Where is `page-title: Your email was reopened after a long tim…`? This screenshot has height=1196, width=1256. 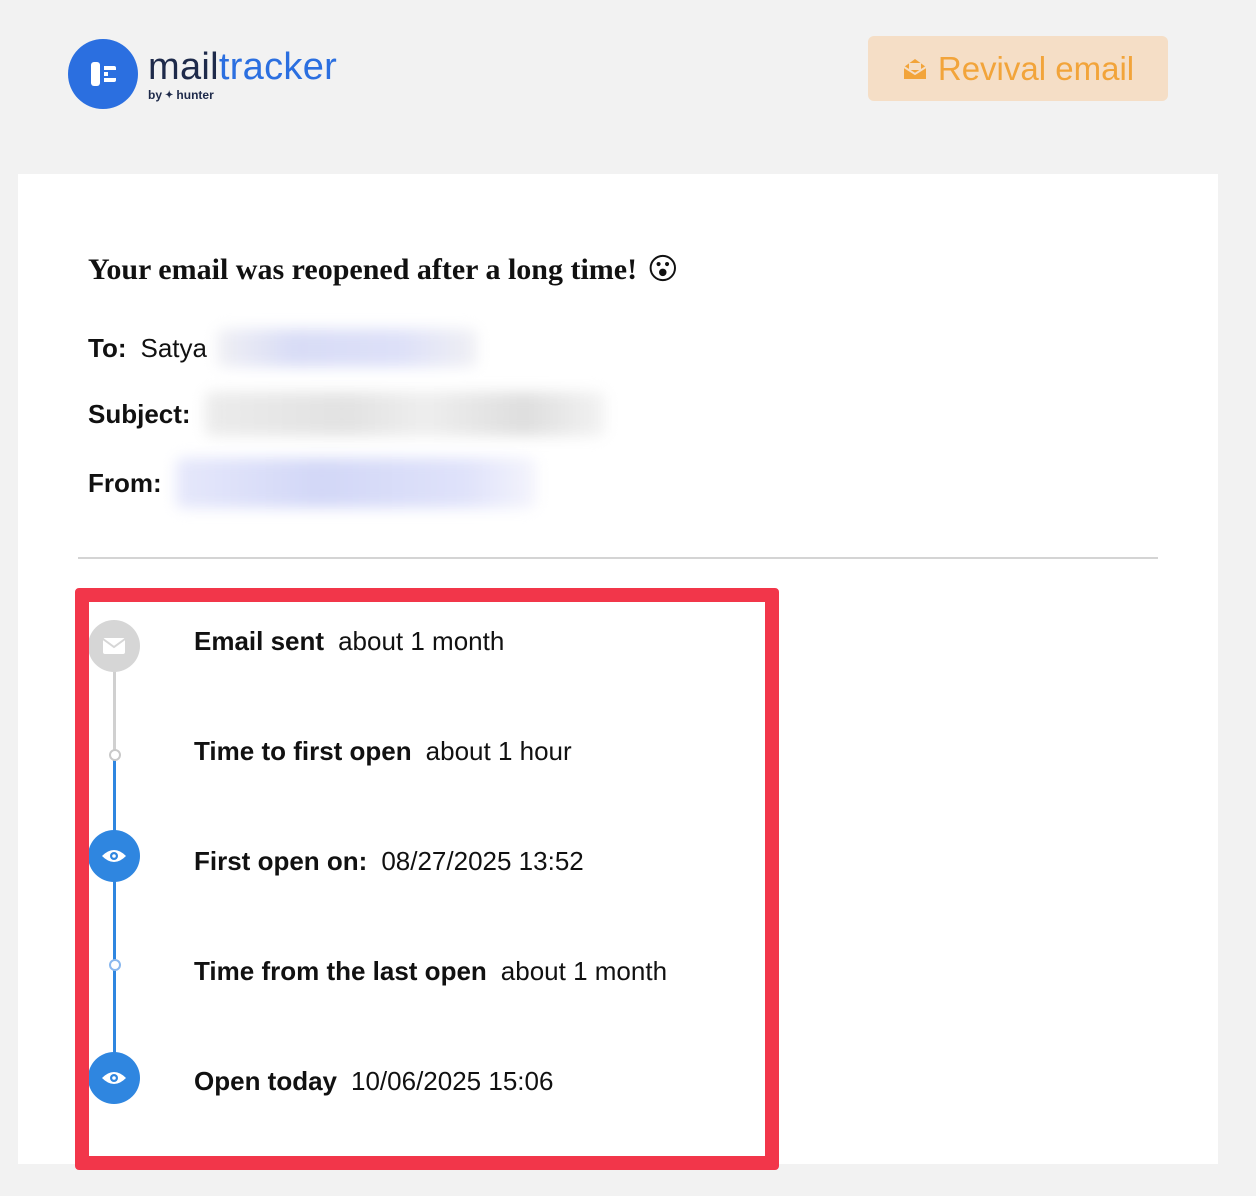
page-title: Your email was reopened after a long tim… is located at coordinates (383, 269).